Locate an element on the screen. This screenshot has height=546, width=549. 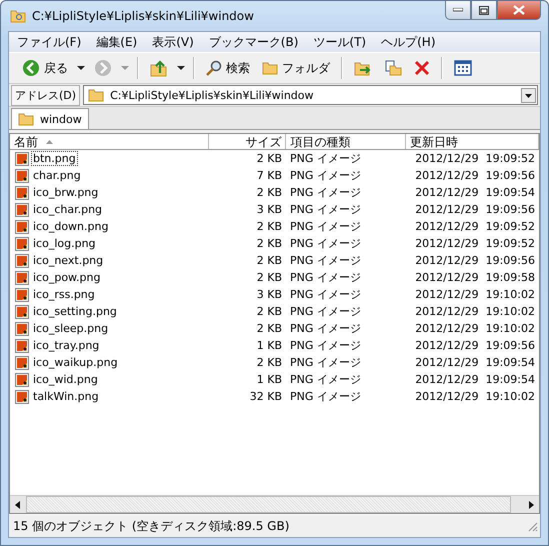
search-icon is located at coordinates (214, 68).